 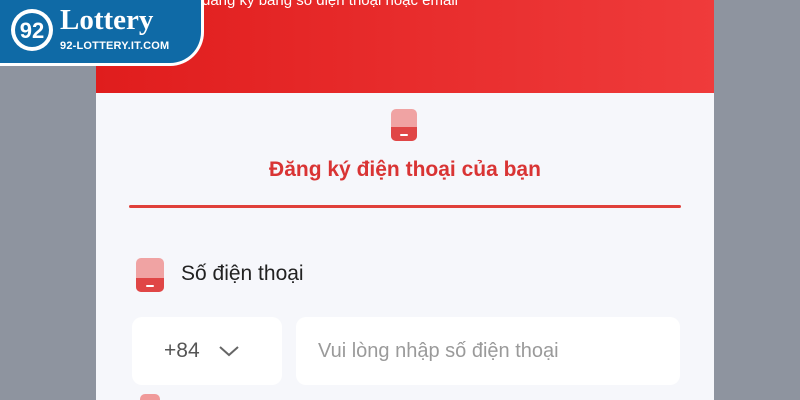 What do you see at coordinates (488, 351) in the screenshot?
I see `phone-number-input` at bounding box center [488, 351].